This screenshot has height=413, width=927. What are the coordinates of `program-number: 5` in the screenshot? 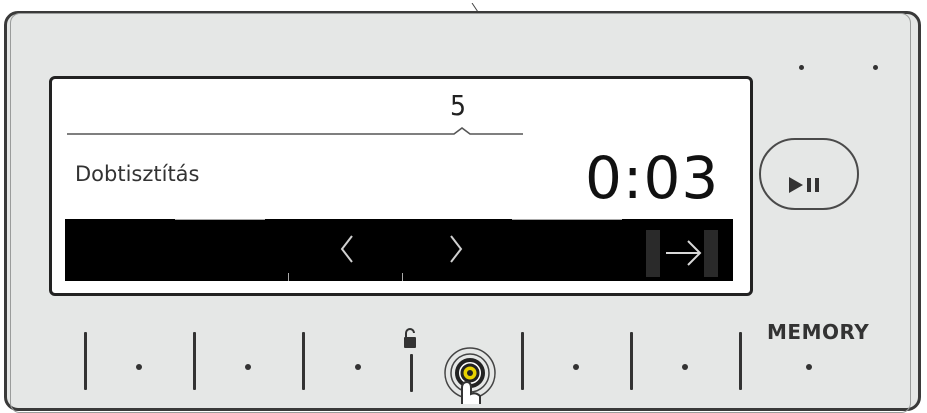 It's located at (458, 105).